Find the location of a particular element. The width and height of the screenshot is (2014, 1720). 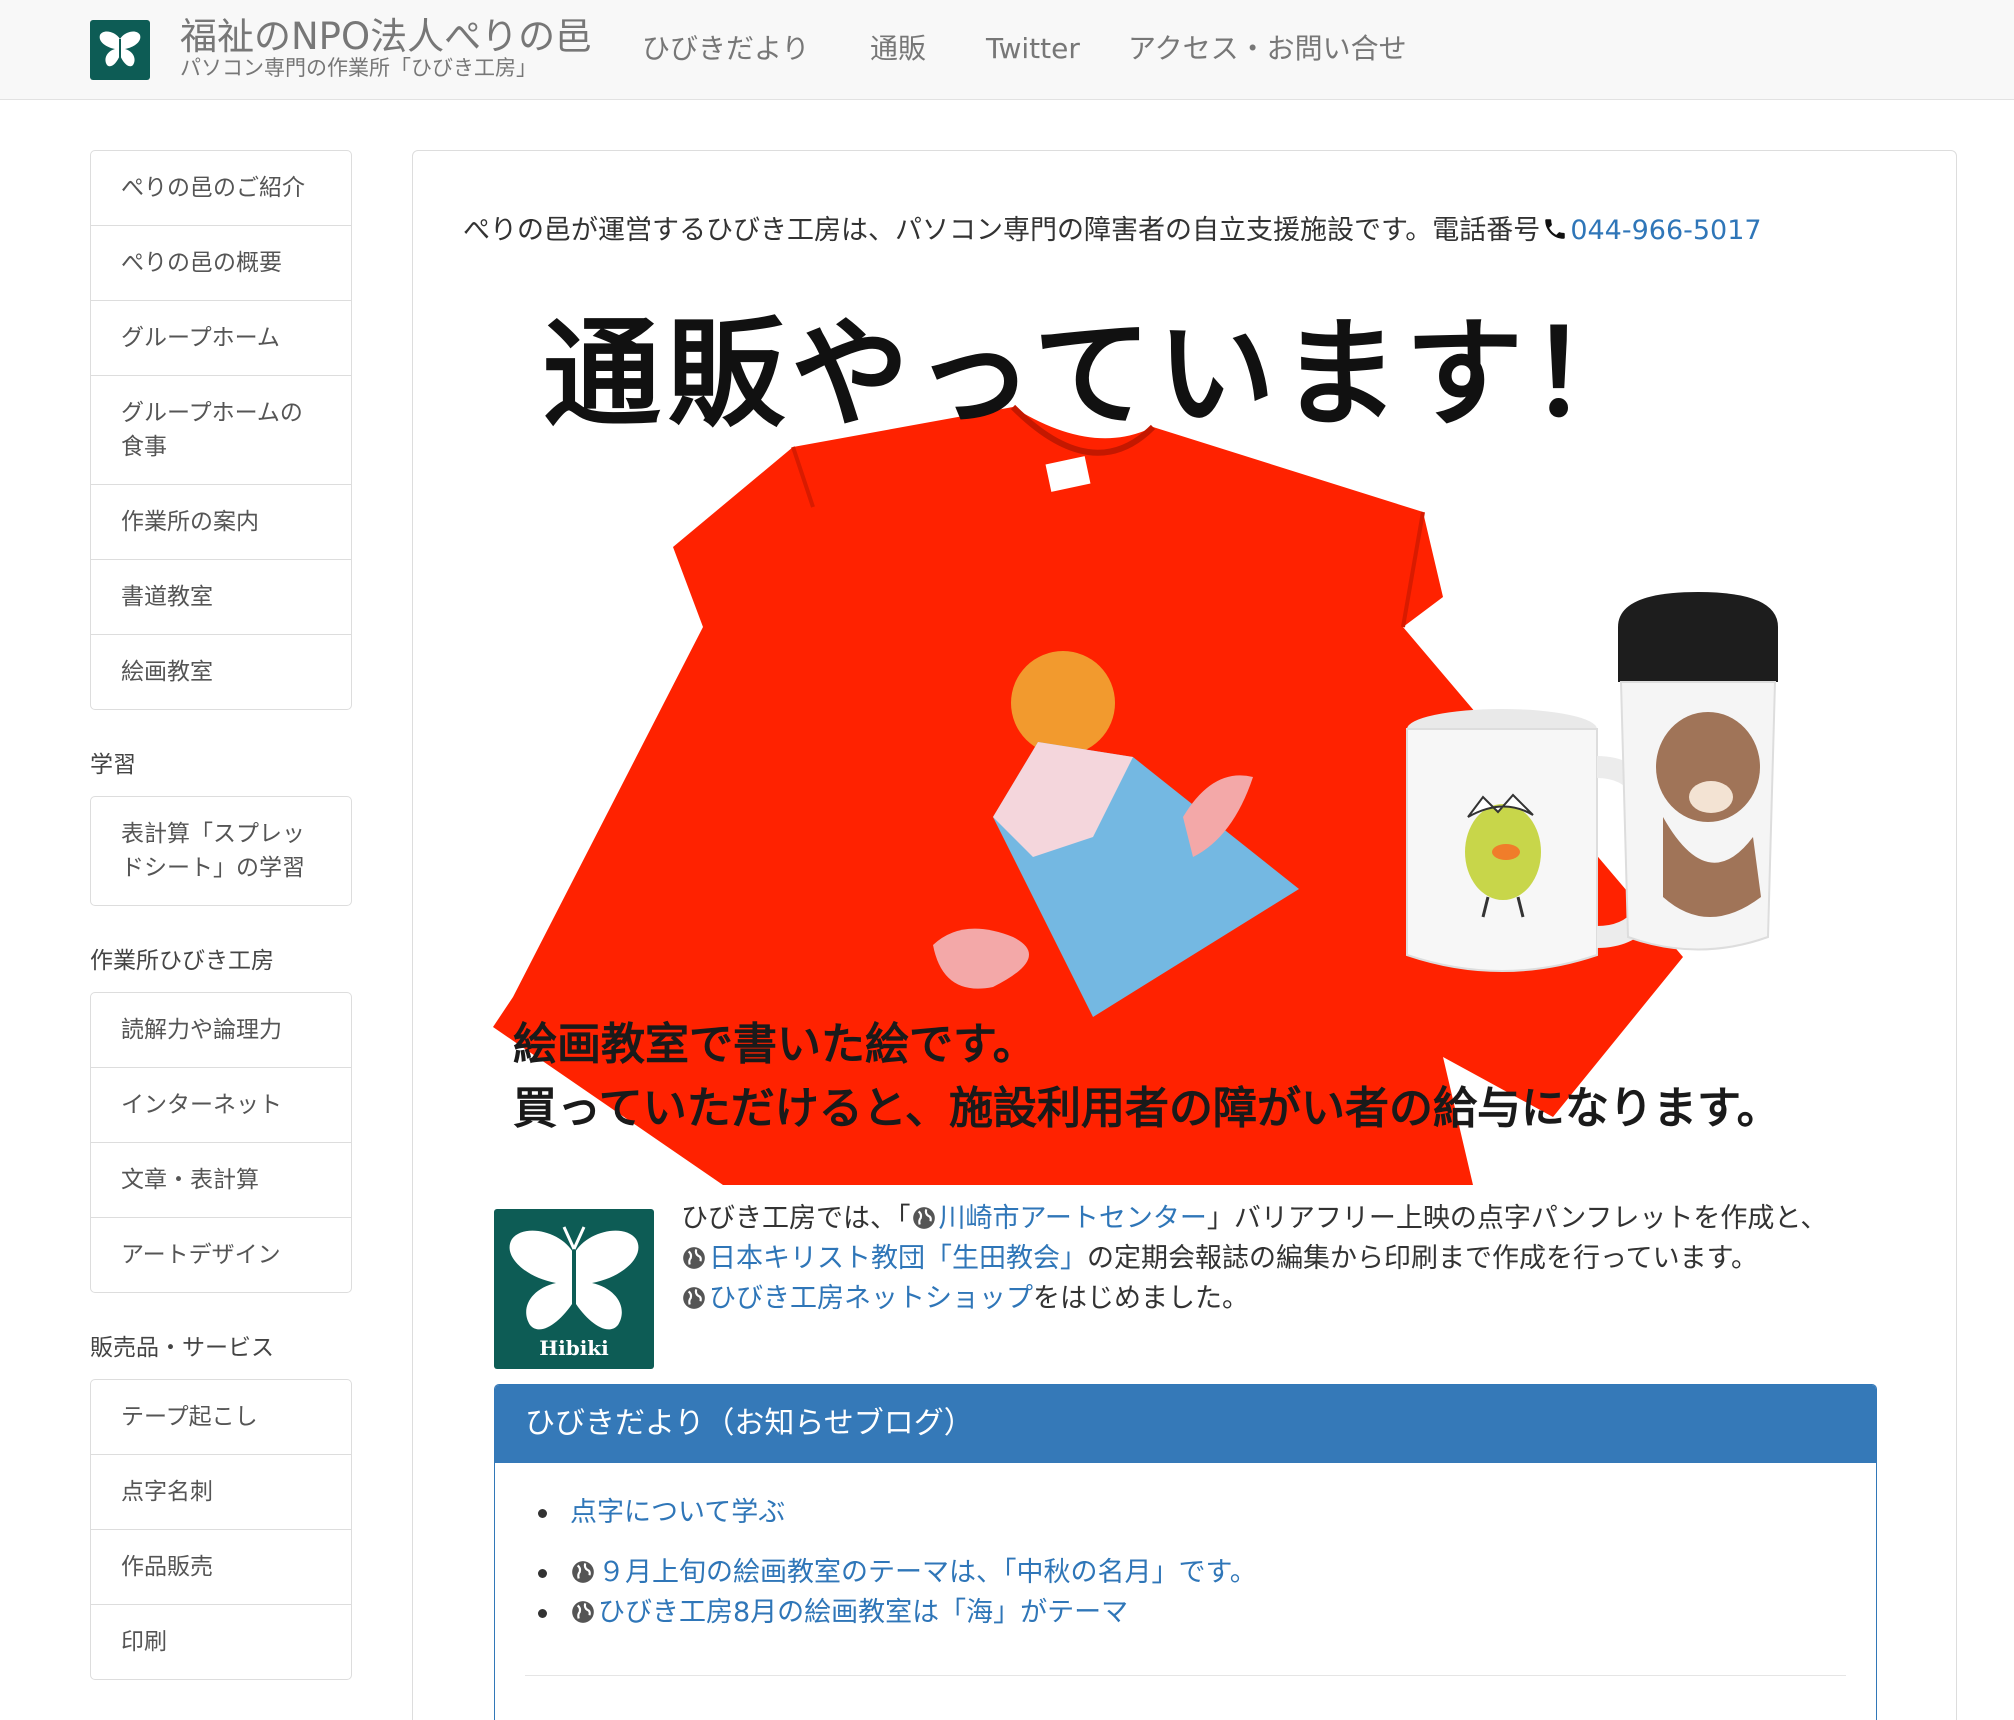

desc-line3-suffix: をはじめました。 is located at coordinates (1141, 1298).